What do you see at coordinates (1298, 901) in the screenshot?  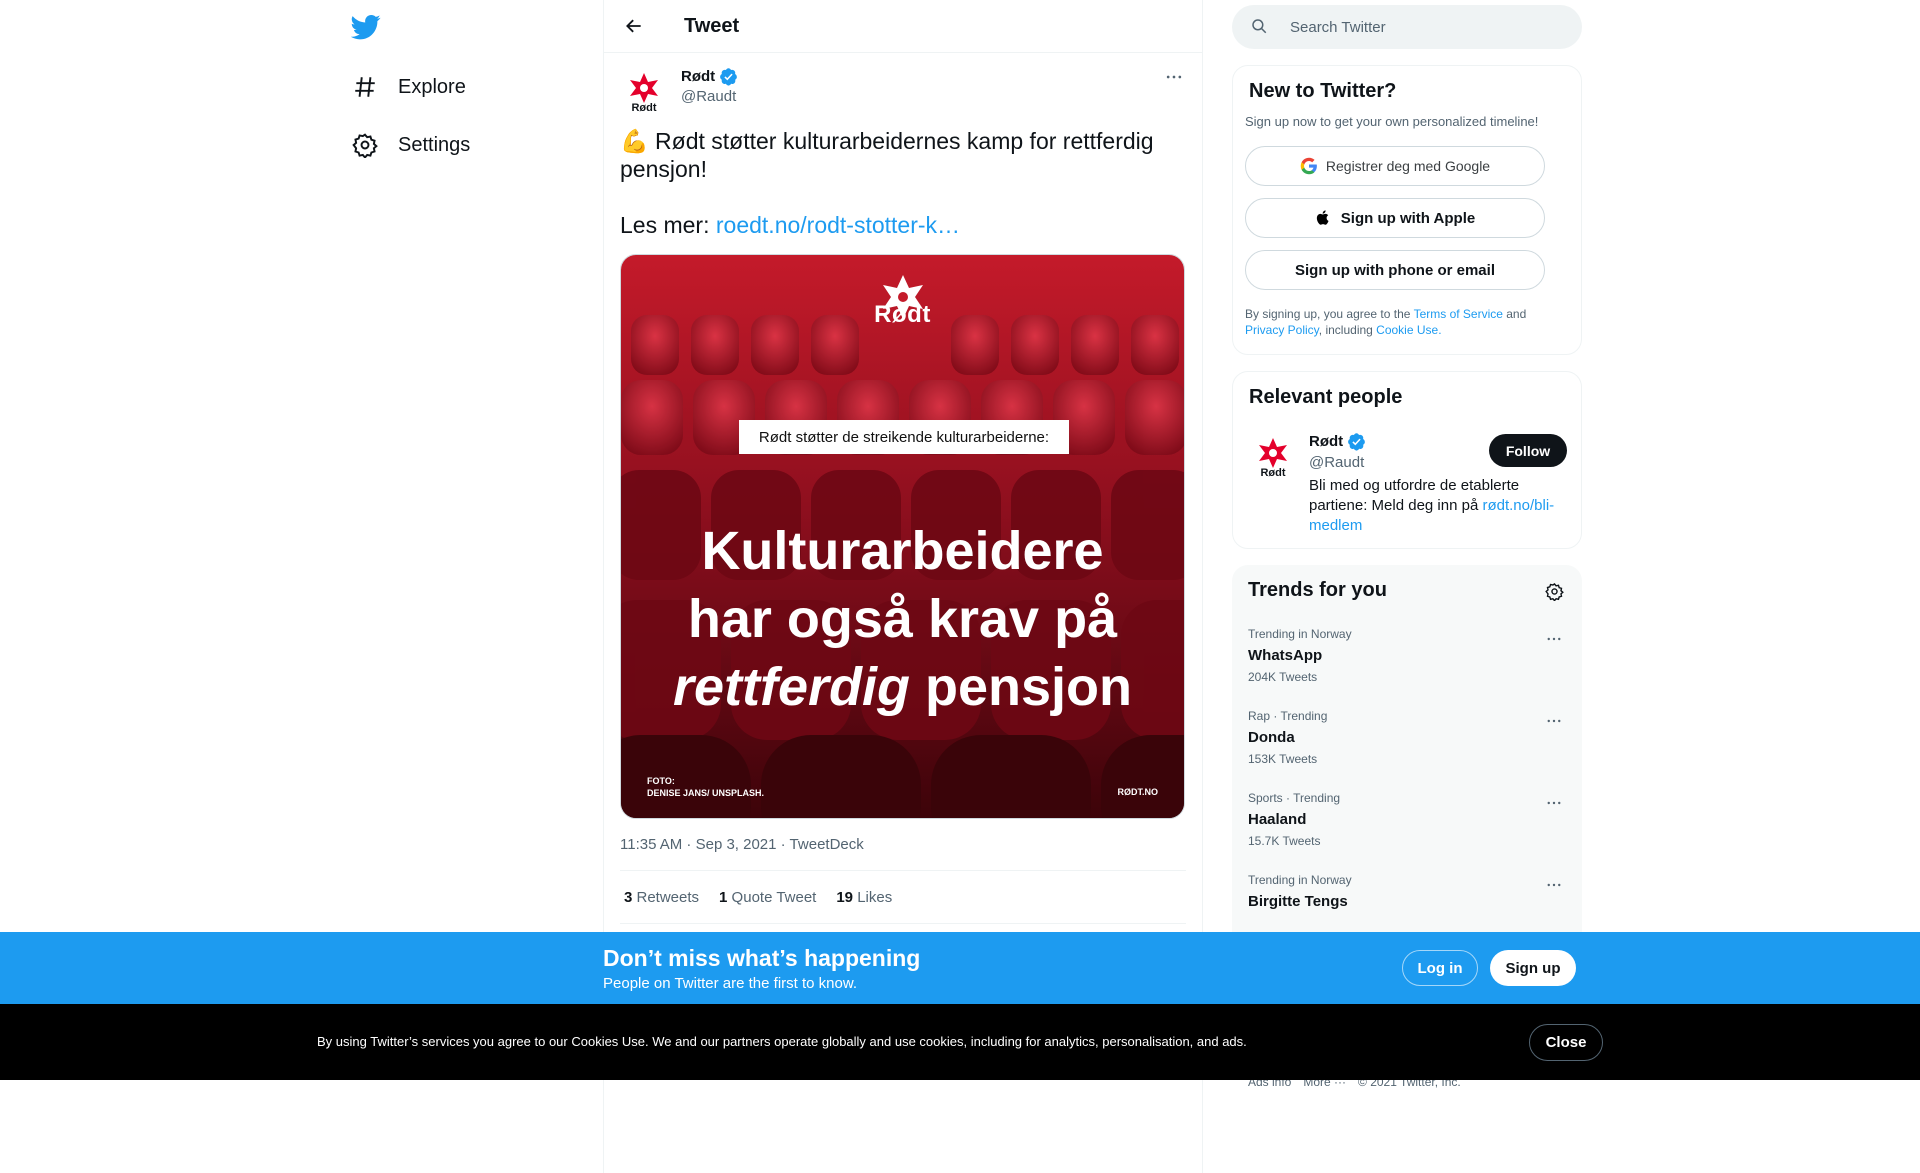 I see `trend-name: Birgitte Tengs` at bounding box center [1298, 901].